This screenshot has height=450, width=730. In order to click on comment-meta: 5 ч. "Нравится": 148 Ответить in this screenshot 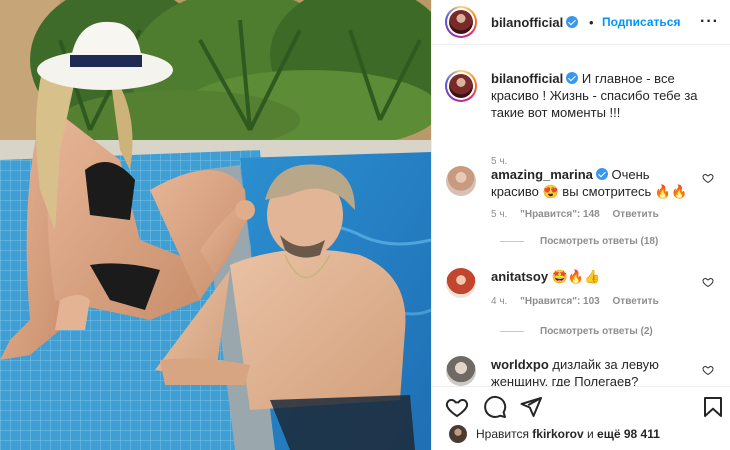, I will do `click(580, 214)`.